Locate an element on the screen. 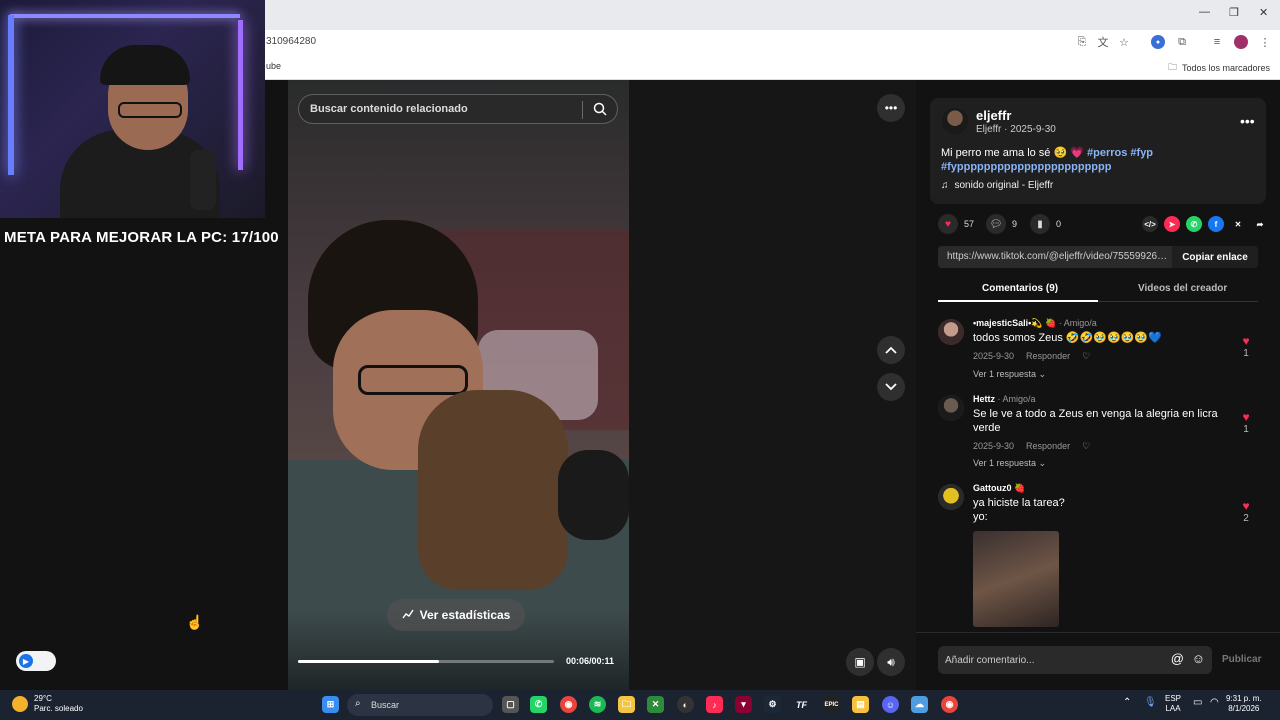 The width and height of the screenshot is (1280, 720). save-button: ▮ 0 is located at coordinates (1045, 224).